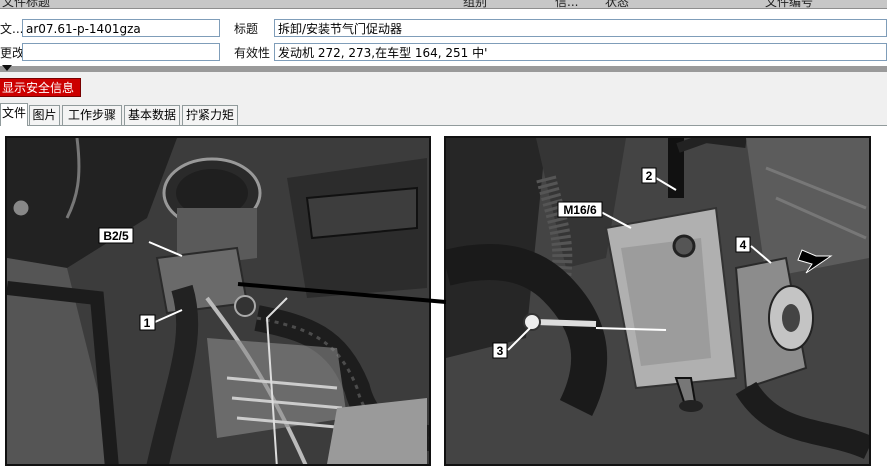 Image resolution: width=887 pixels, height=474 pixels. I want to click on photo-connector-line, so click(342, 293).